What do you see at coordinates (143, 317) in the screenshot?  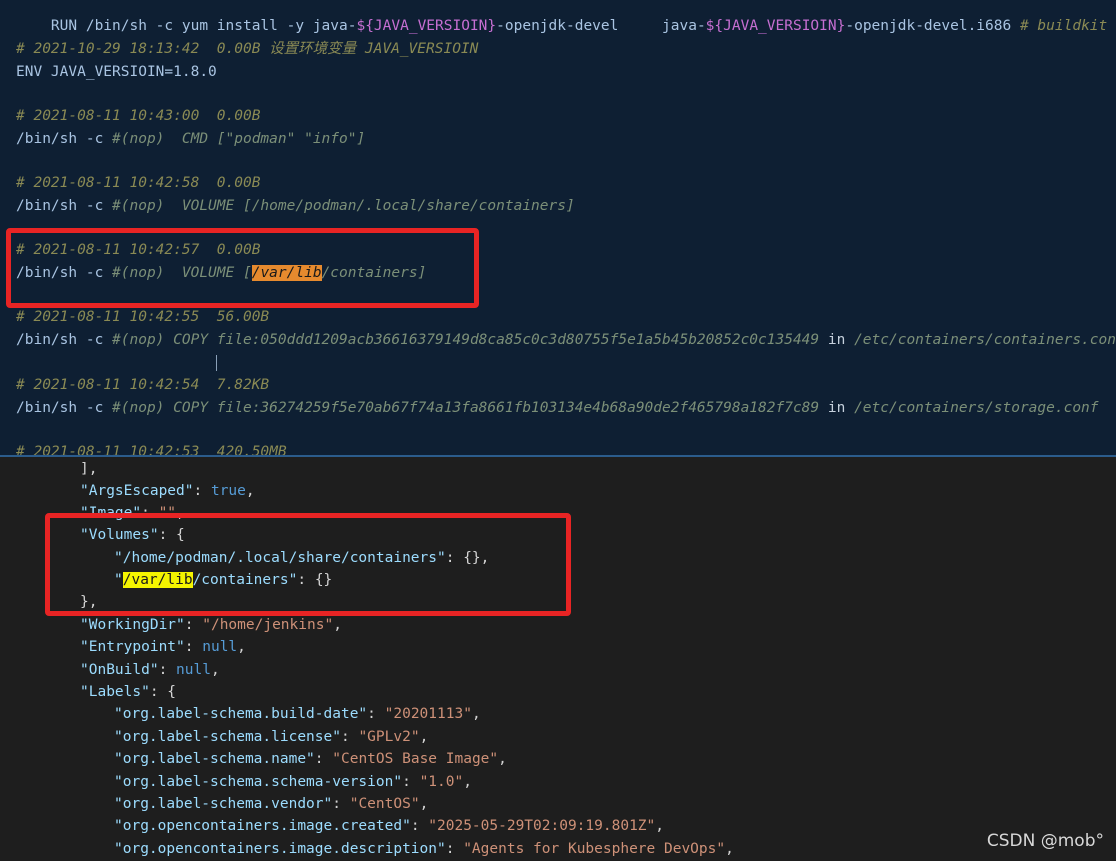 I see `history-comment: # 2021-08-11 10:42:55 56.00B` at bounding box center [143, 317].